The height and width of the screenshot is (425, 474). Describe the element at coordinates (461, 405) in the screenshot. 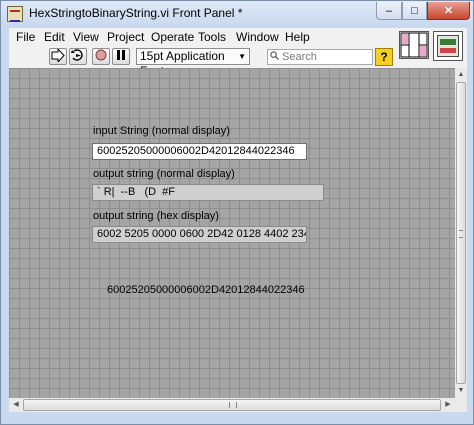

I see `scrollbar-corner` at that location.